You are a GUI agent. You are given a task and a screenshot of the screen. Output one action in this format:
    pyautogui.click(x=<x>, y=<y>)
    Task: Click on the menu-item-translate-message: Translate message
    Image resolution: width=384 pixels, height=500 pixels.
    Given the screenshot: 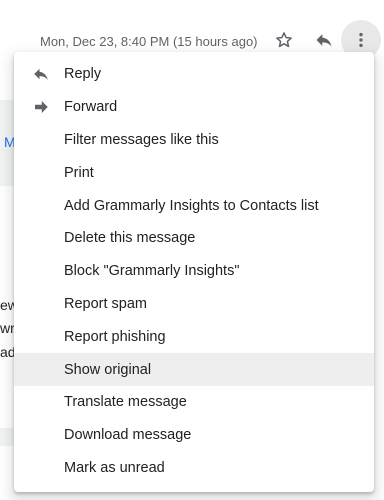 What is the action you would take?
    pyautogui.click(x=194, y=402)
    